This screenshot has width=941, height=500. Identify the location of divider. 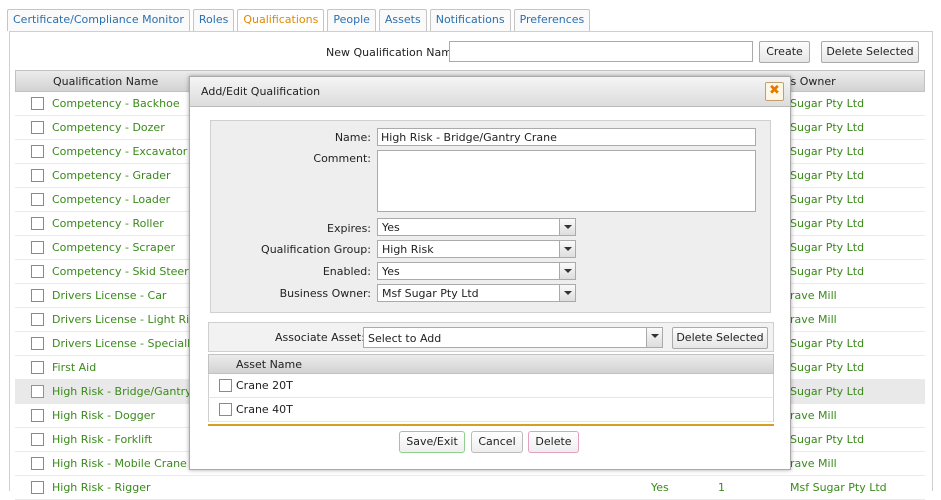
(491, 425).